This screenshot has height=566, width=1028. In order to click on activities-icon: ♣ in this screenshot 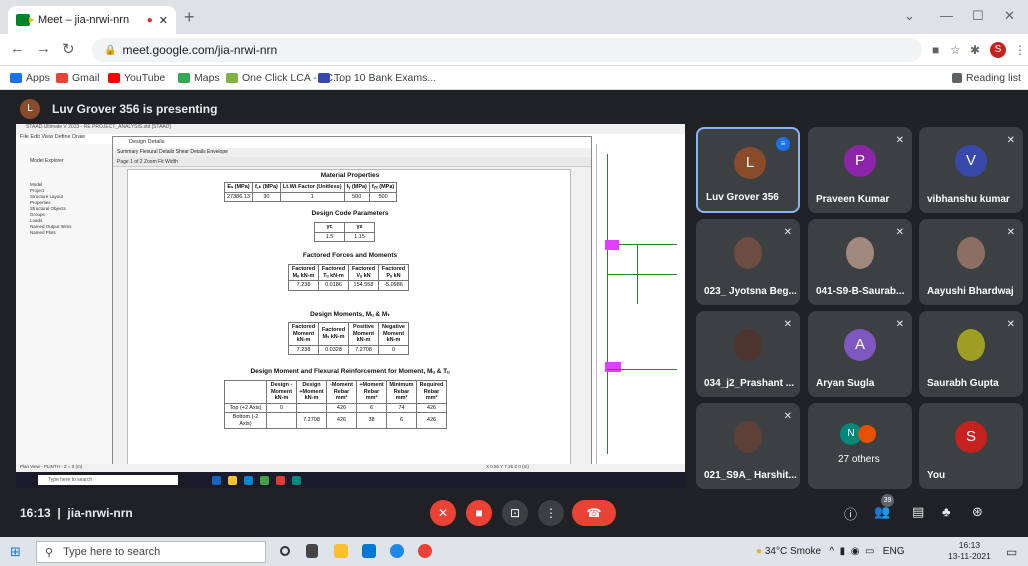, I will do `click(946, 511)`.